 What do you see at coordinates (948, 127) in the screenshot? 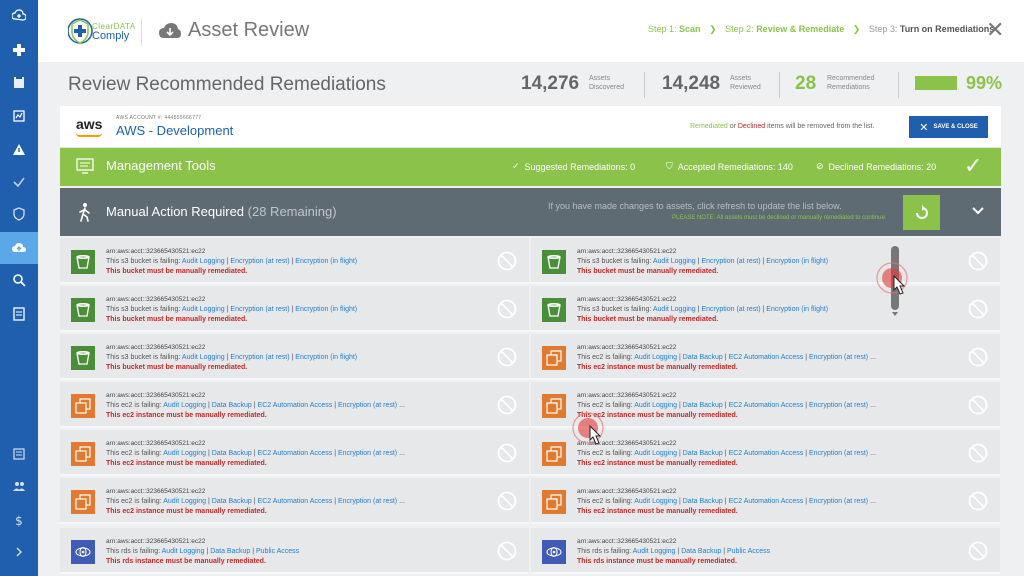
I see `save-close-button: ✕ SAVE & CLOSE` at bounding box center [948, 127].